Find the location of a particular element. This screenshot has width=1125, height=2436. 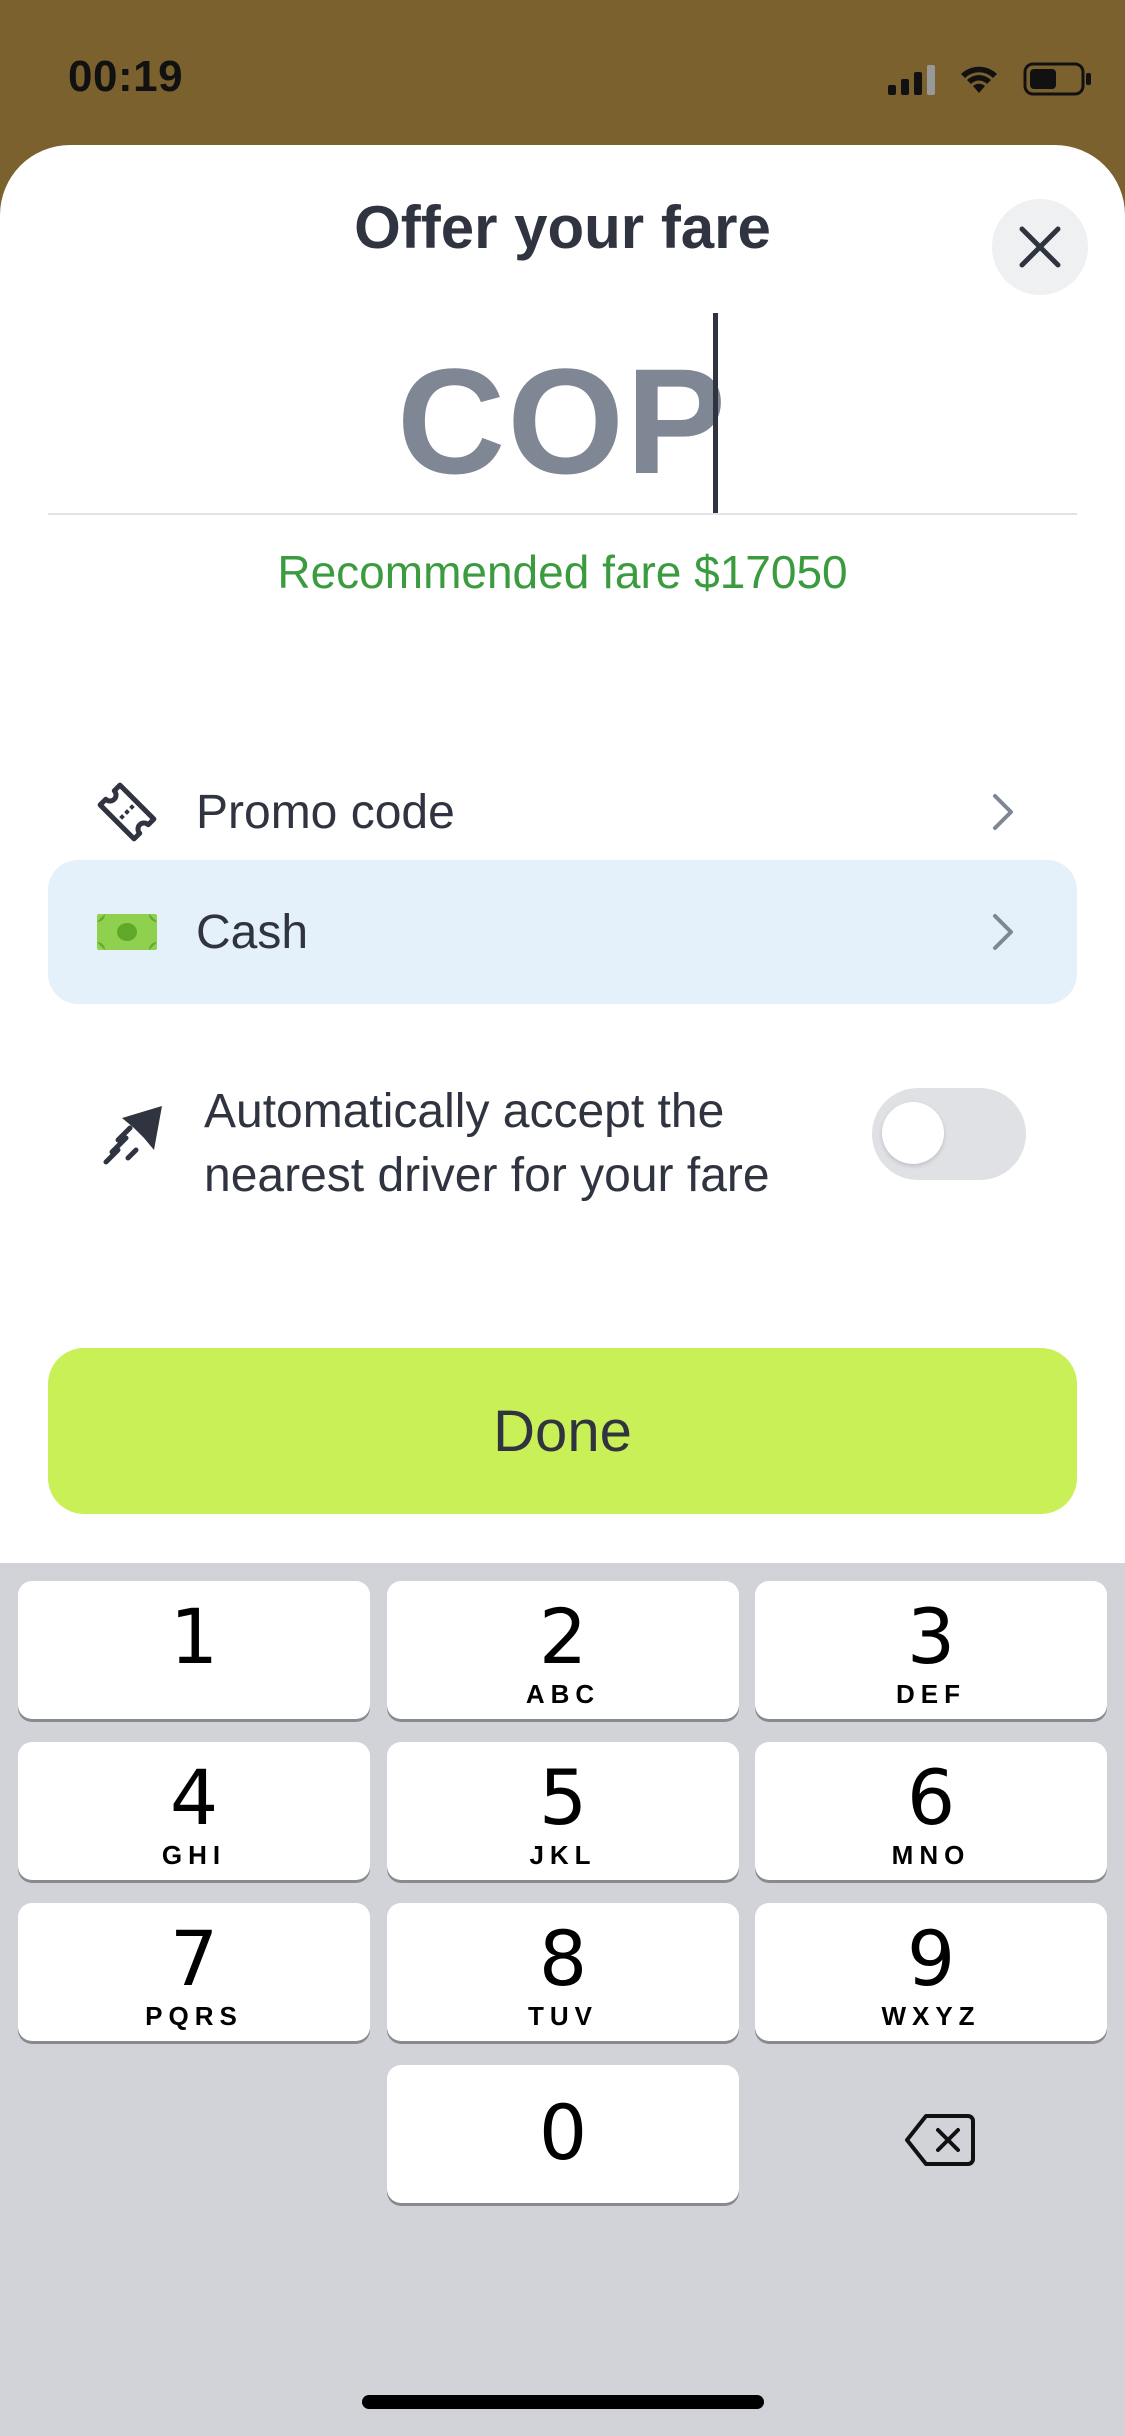

backspace-icon is located at coordinates (940, 2140).